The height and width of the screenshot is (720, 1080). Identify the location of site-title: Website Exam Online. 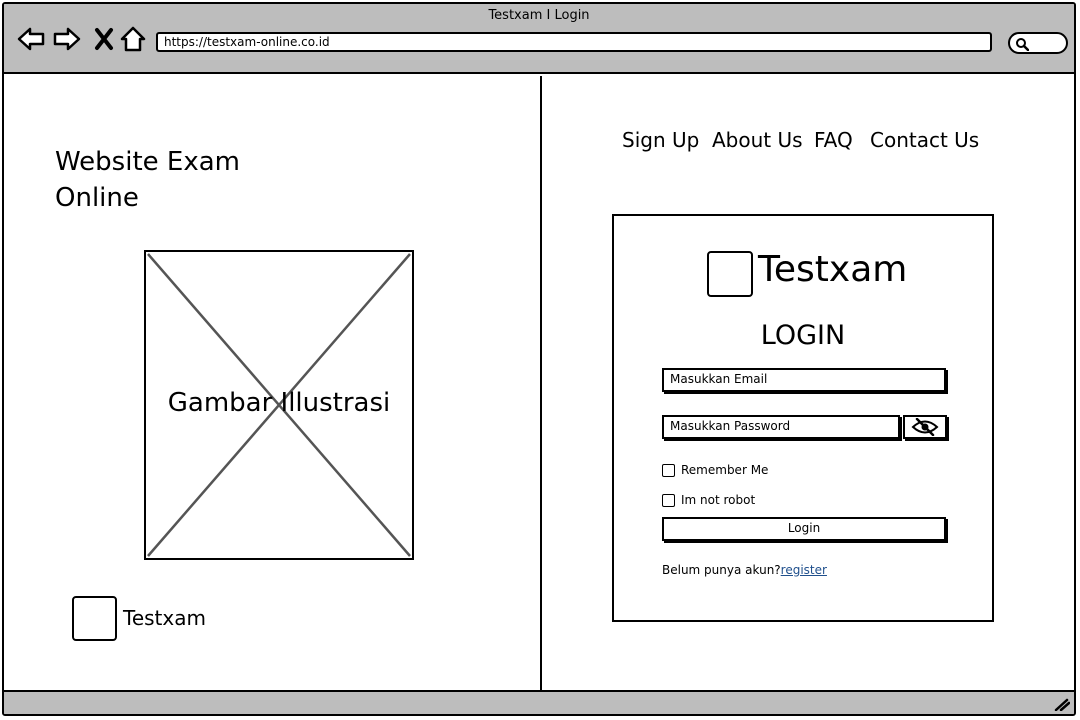
(205, 180).